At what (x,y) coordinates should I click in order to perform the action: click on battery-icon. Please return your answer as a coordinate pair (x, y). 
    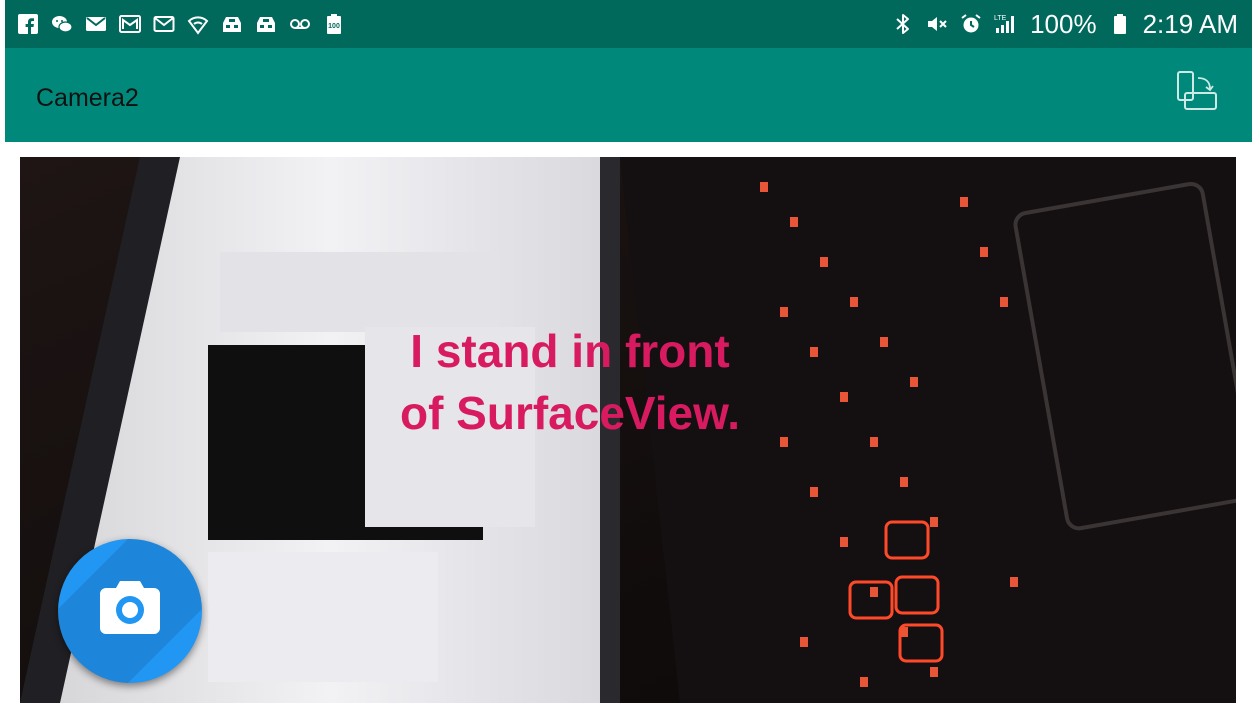
    Looking at the image, I should click on (1120, 24).